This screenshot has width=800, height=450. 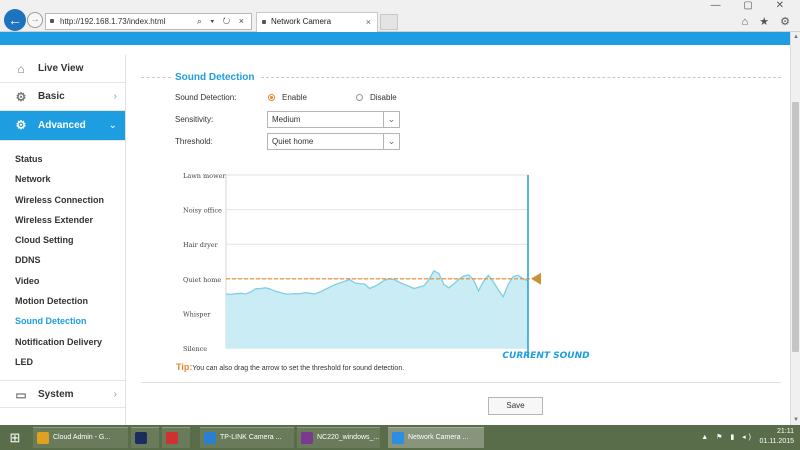 What do you see at coordinates (62, 281) in the screenshot?
I see `sidebar-subitem: Video` at bounding box center [62, 281].